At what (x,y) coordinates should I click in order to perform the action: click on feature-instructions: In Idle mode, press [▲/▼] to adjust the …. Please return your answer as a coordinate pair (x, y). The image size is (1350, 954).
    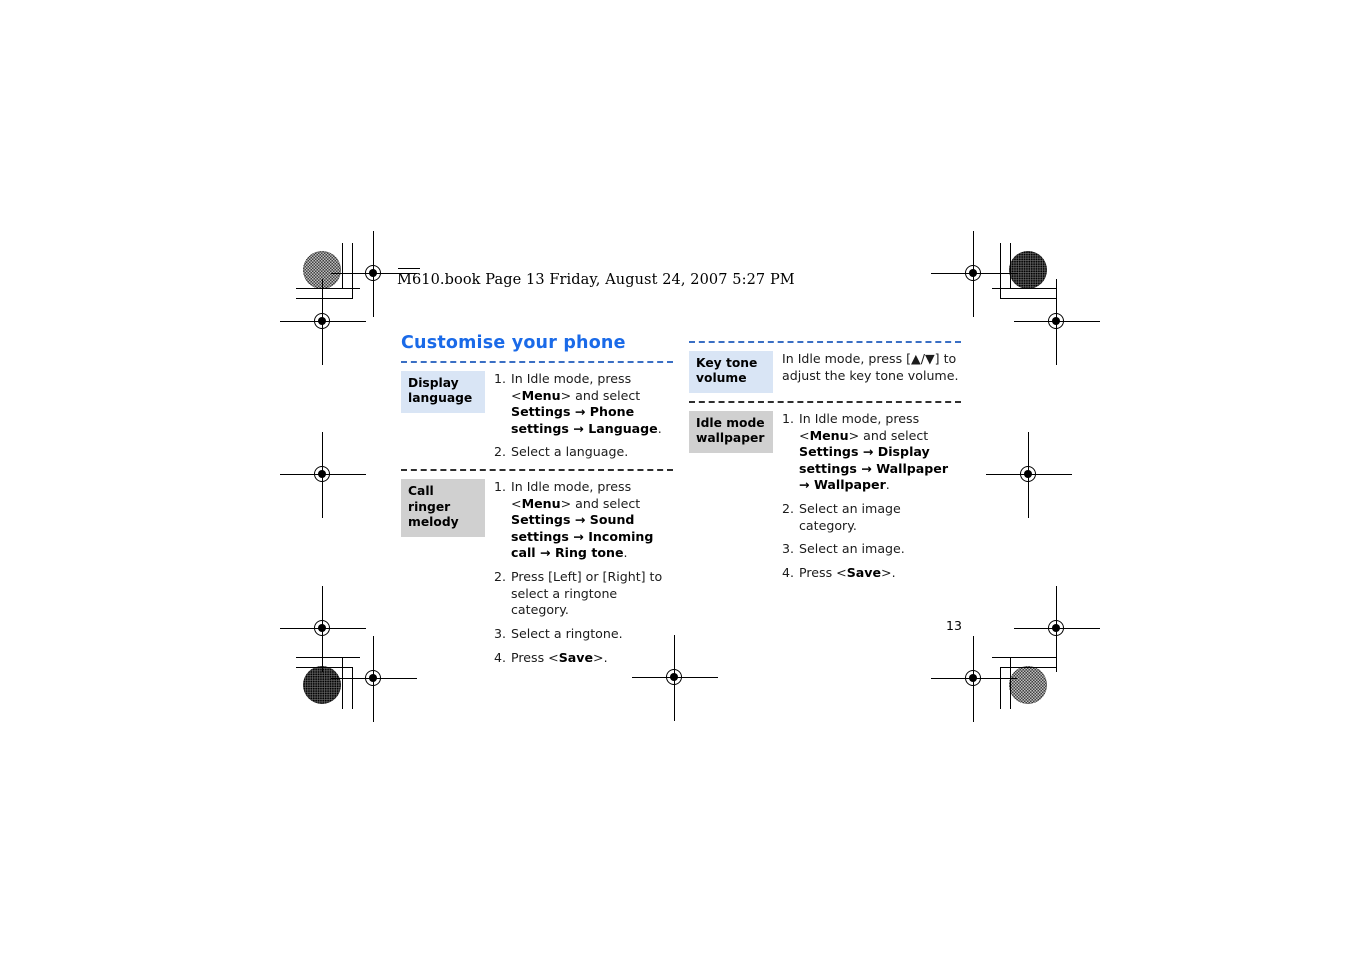
    Looking at the image, I should click on (867, 367).